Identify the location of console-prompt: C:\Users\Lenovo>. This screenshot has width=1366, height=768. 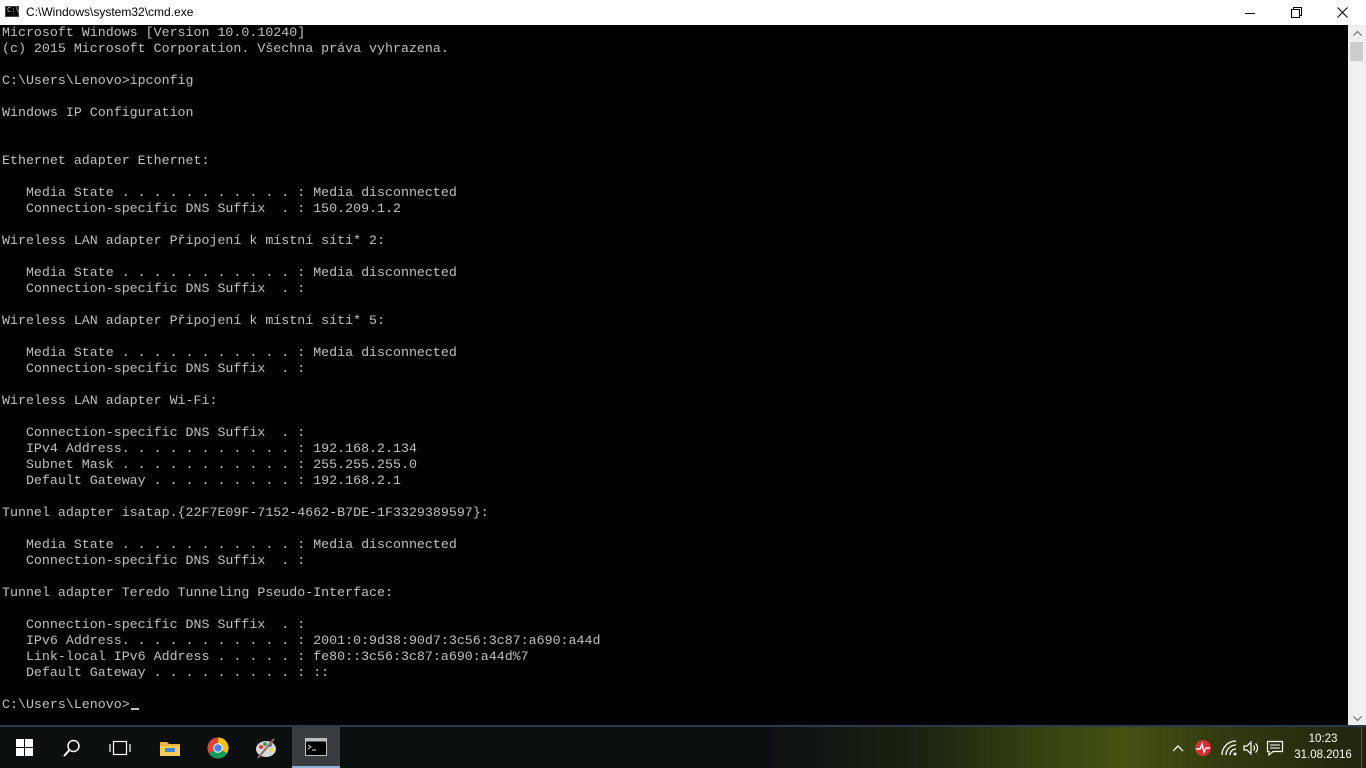
(66, 704).